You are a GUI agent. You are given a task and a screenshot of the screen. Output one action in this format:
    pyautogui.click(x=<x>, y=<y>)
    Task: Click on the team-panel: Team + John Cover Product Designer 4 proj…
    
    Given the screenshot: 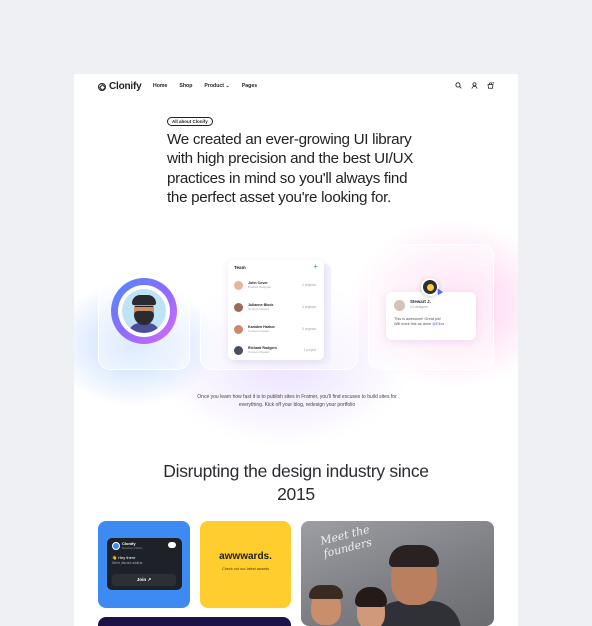 What is the action you would take?
    pyautogui.click(x=276, y=310)
    